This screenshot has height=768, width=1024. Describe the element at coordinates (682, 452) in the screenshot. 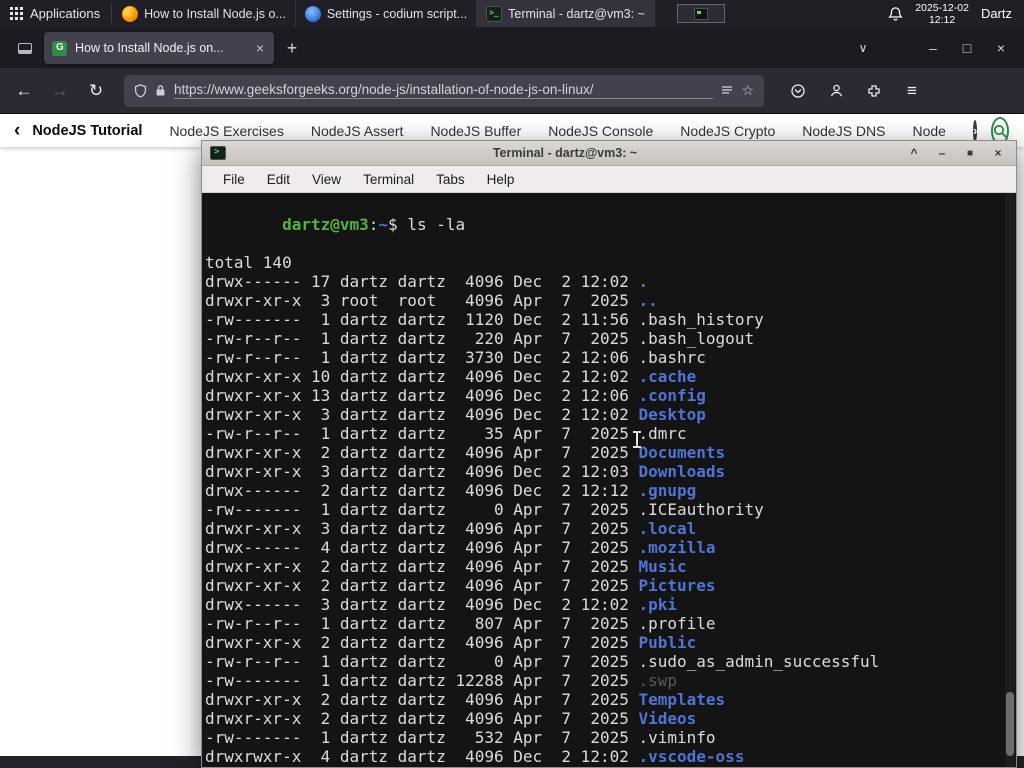

I see `directory-name: Documents` at that location.